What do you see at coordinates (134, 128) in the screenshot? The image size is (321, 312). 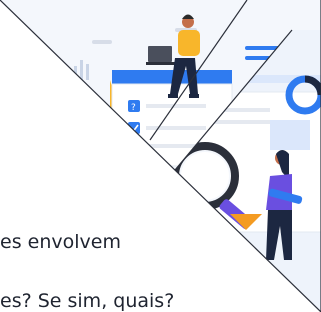 I see `checkbox-icon` at bounding box center [134, 128].